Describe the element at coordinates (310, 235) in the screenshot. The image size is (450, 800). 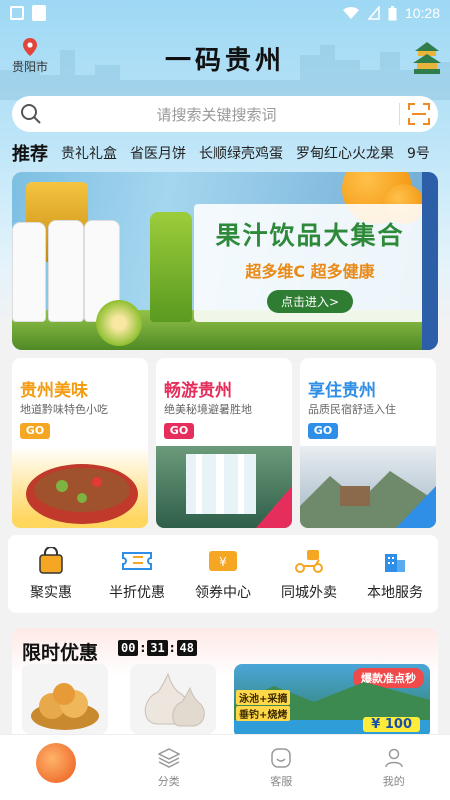
I see `banner-headline: 果汁饮品大集合` at that location.